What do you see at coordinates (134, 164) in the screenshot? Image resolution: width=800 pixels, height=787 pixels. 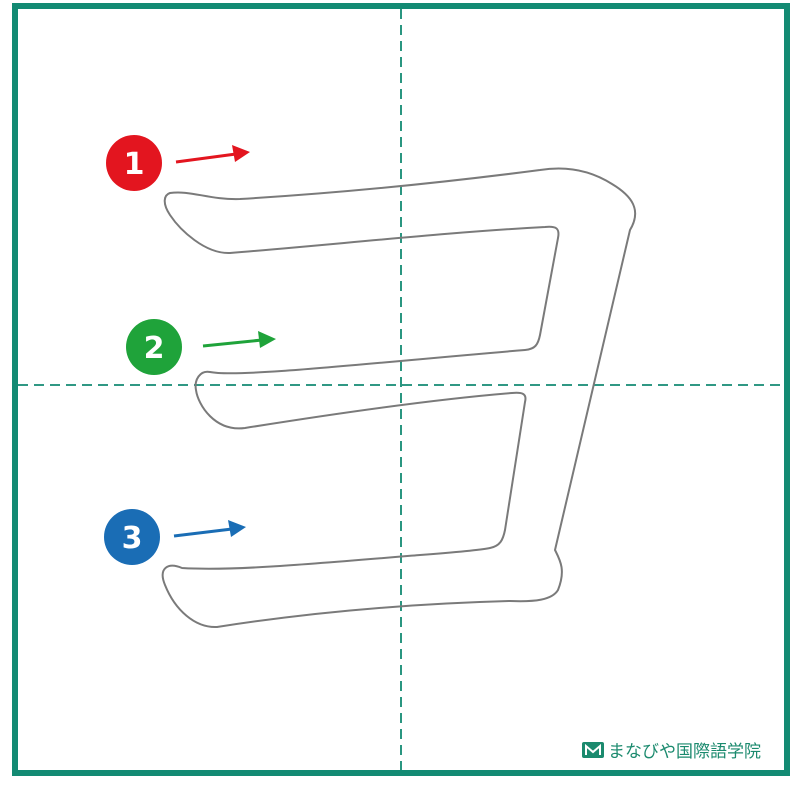 I see `stroke-number-1: 1` at bounding box center [134, 164].